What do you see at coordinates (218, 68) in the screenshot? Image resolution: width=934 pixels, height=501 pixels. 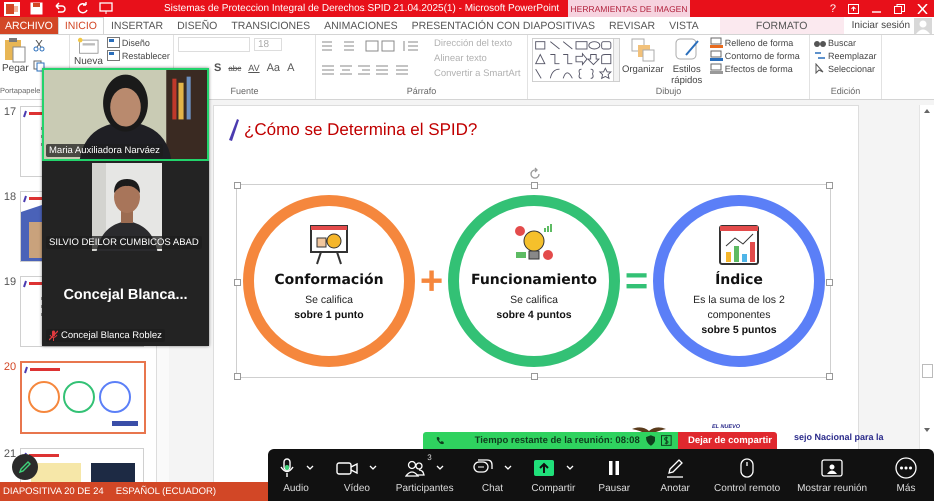 I see `font-format-button: S` at bounding box center [218, 68].